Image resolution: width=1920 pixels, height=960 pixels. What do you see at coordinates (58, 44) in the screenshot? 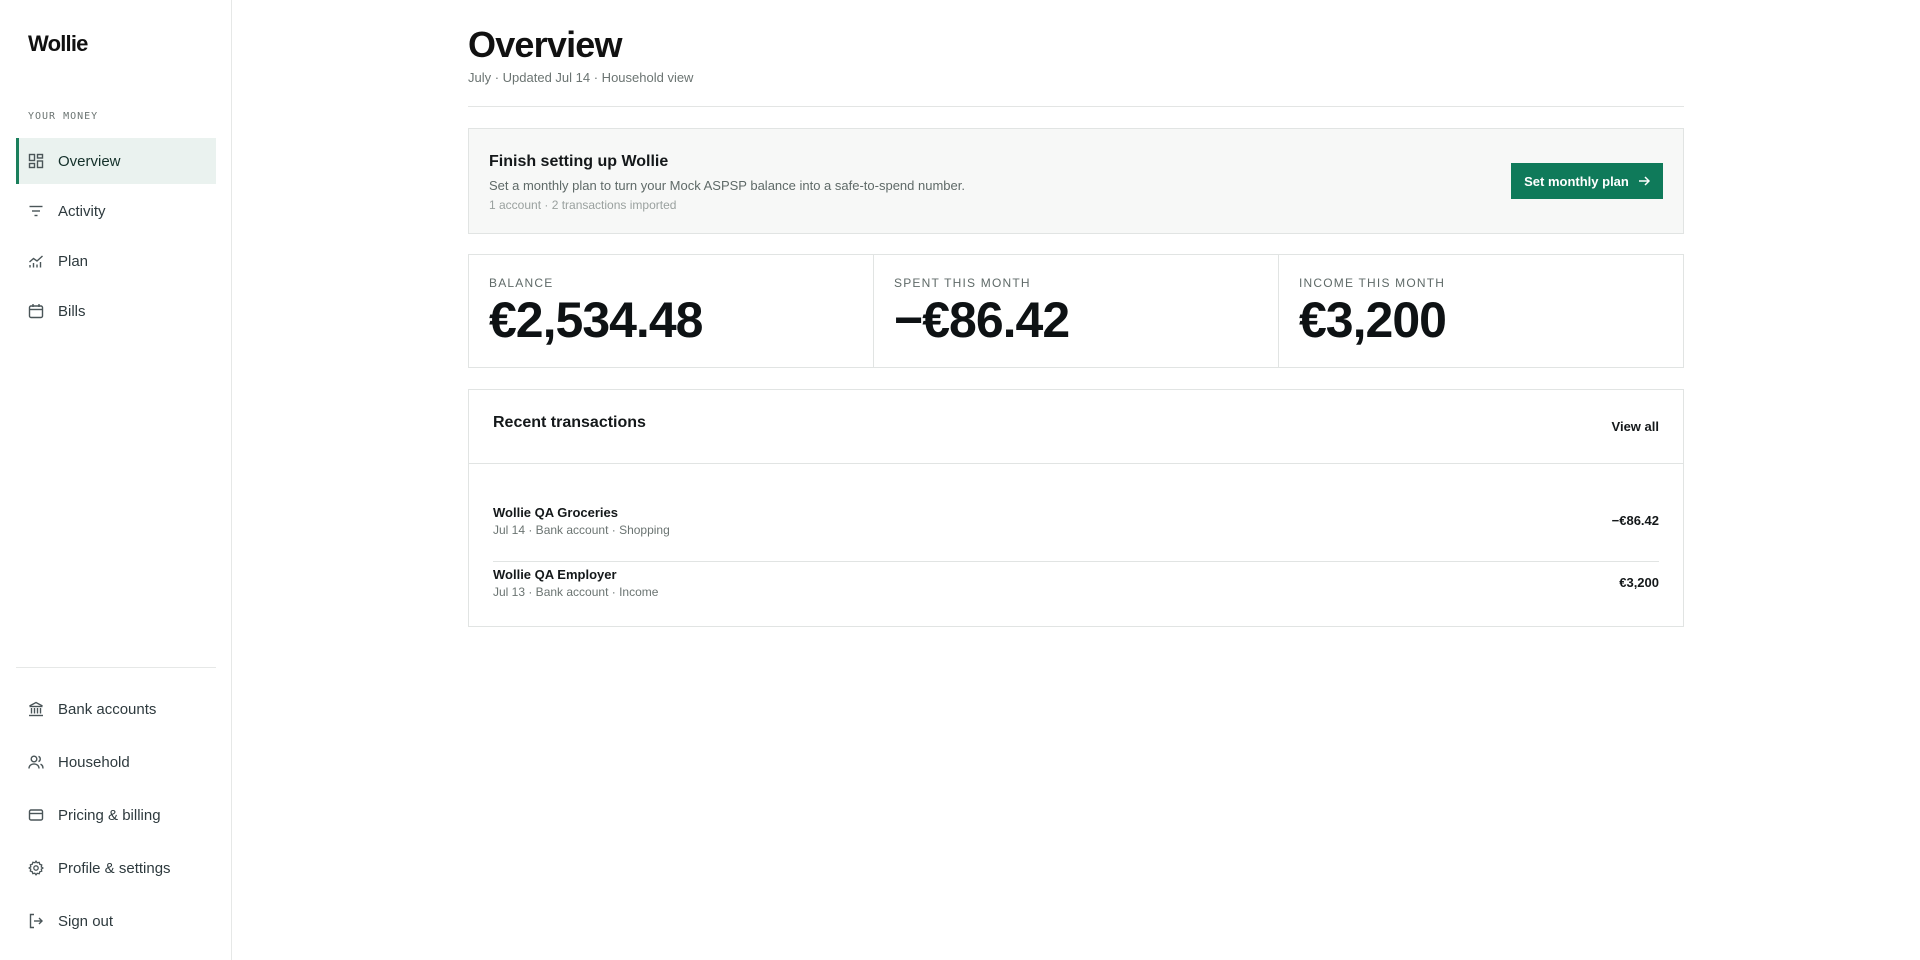
I see `logo: Wollie` at bounding box center [58, 44].